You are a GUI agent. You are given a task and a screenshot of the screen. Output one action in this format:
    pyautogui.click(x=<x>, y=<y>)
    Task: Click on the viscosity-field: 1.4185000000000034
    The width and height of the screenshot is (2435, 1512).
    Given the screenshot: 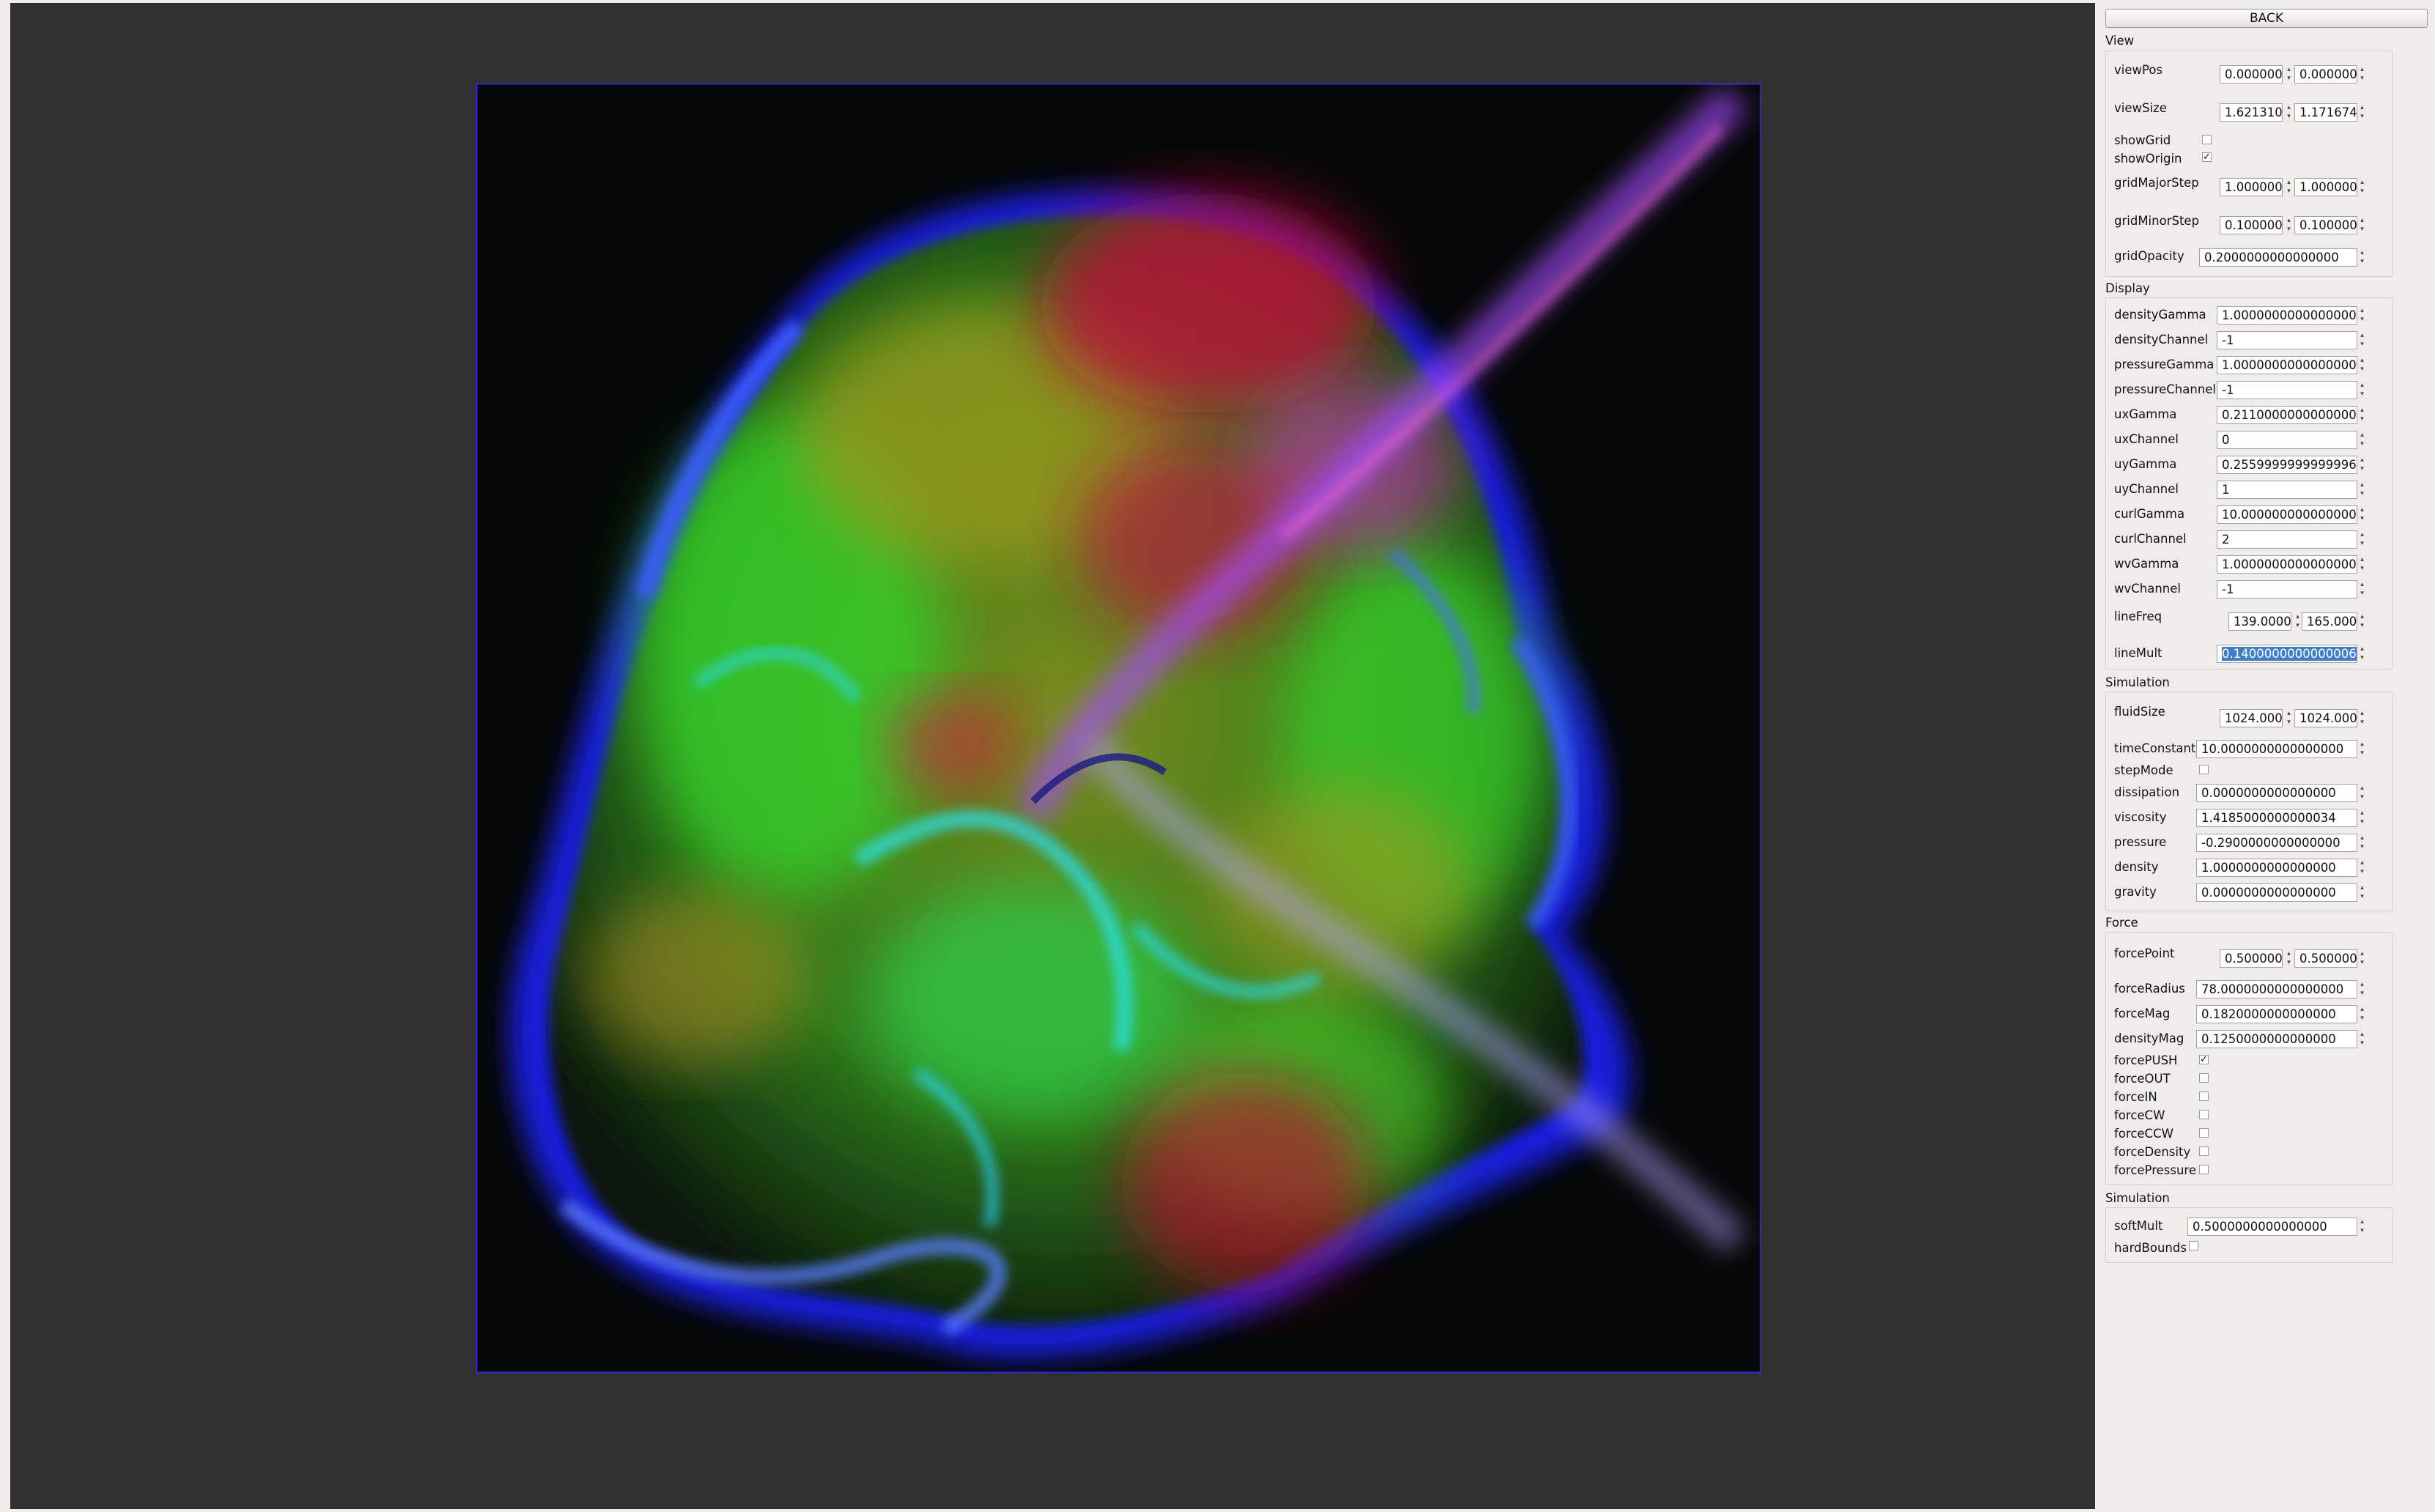 What is the action you would take?
    pyautogui.click(x=2276, y=818)
    